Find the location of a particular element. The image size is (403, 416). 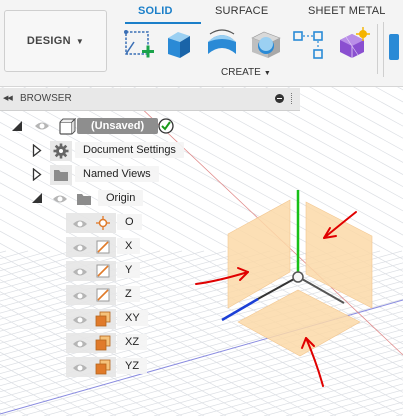

toolbar-divider is located at coordinates (377, 49).